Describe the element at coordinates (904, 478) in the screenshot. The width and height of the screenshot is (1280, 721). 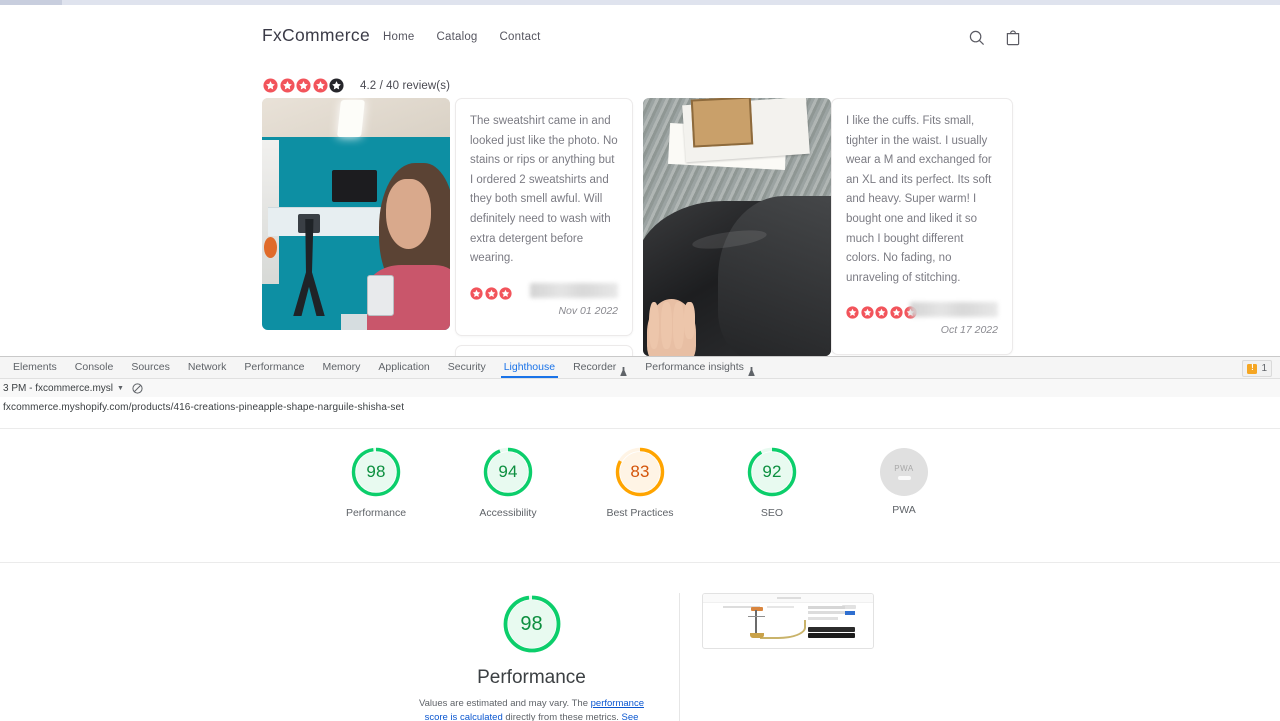
I see `pwa-dash-icon` at that location.